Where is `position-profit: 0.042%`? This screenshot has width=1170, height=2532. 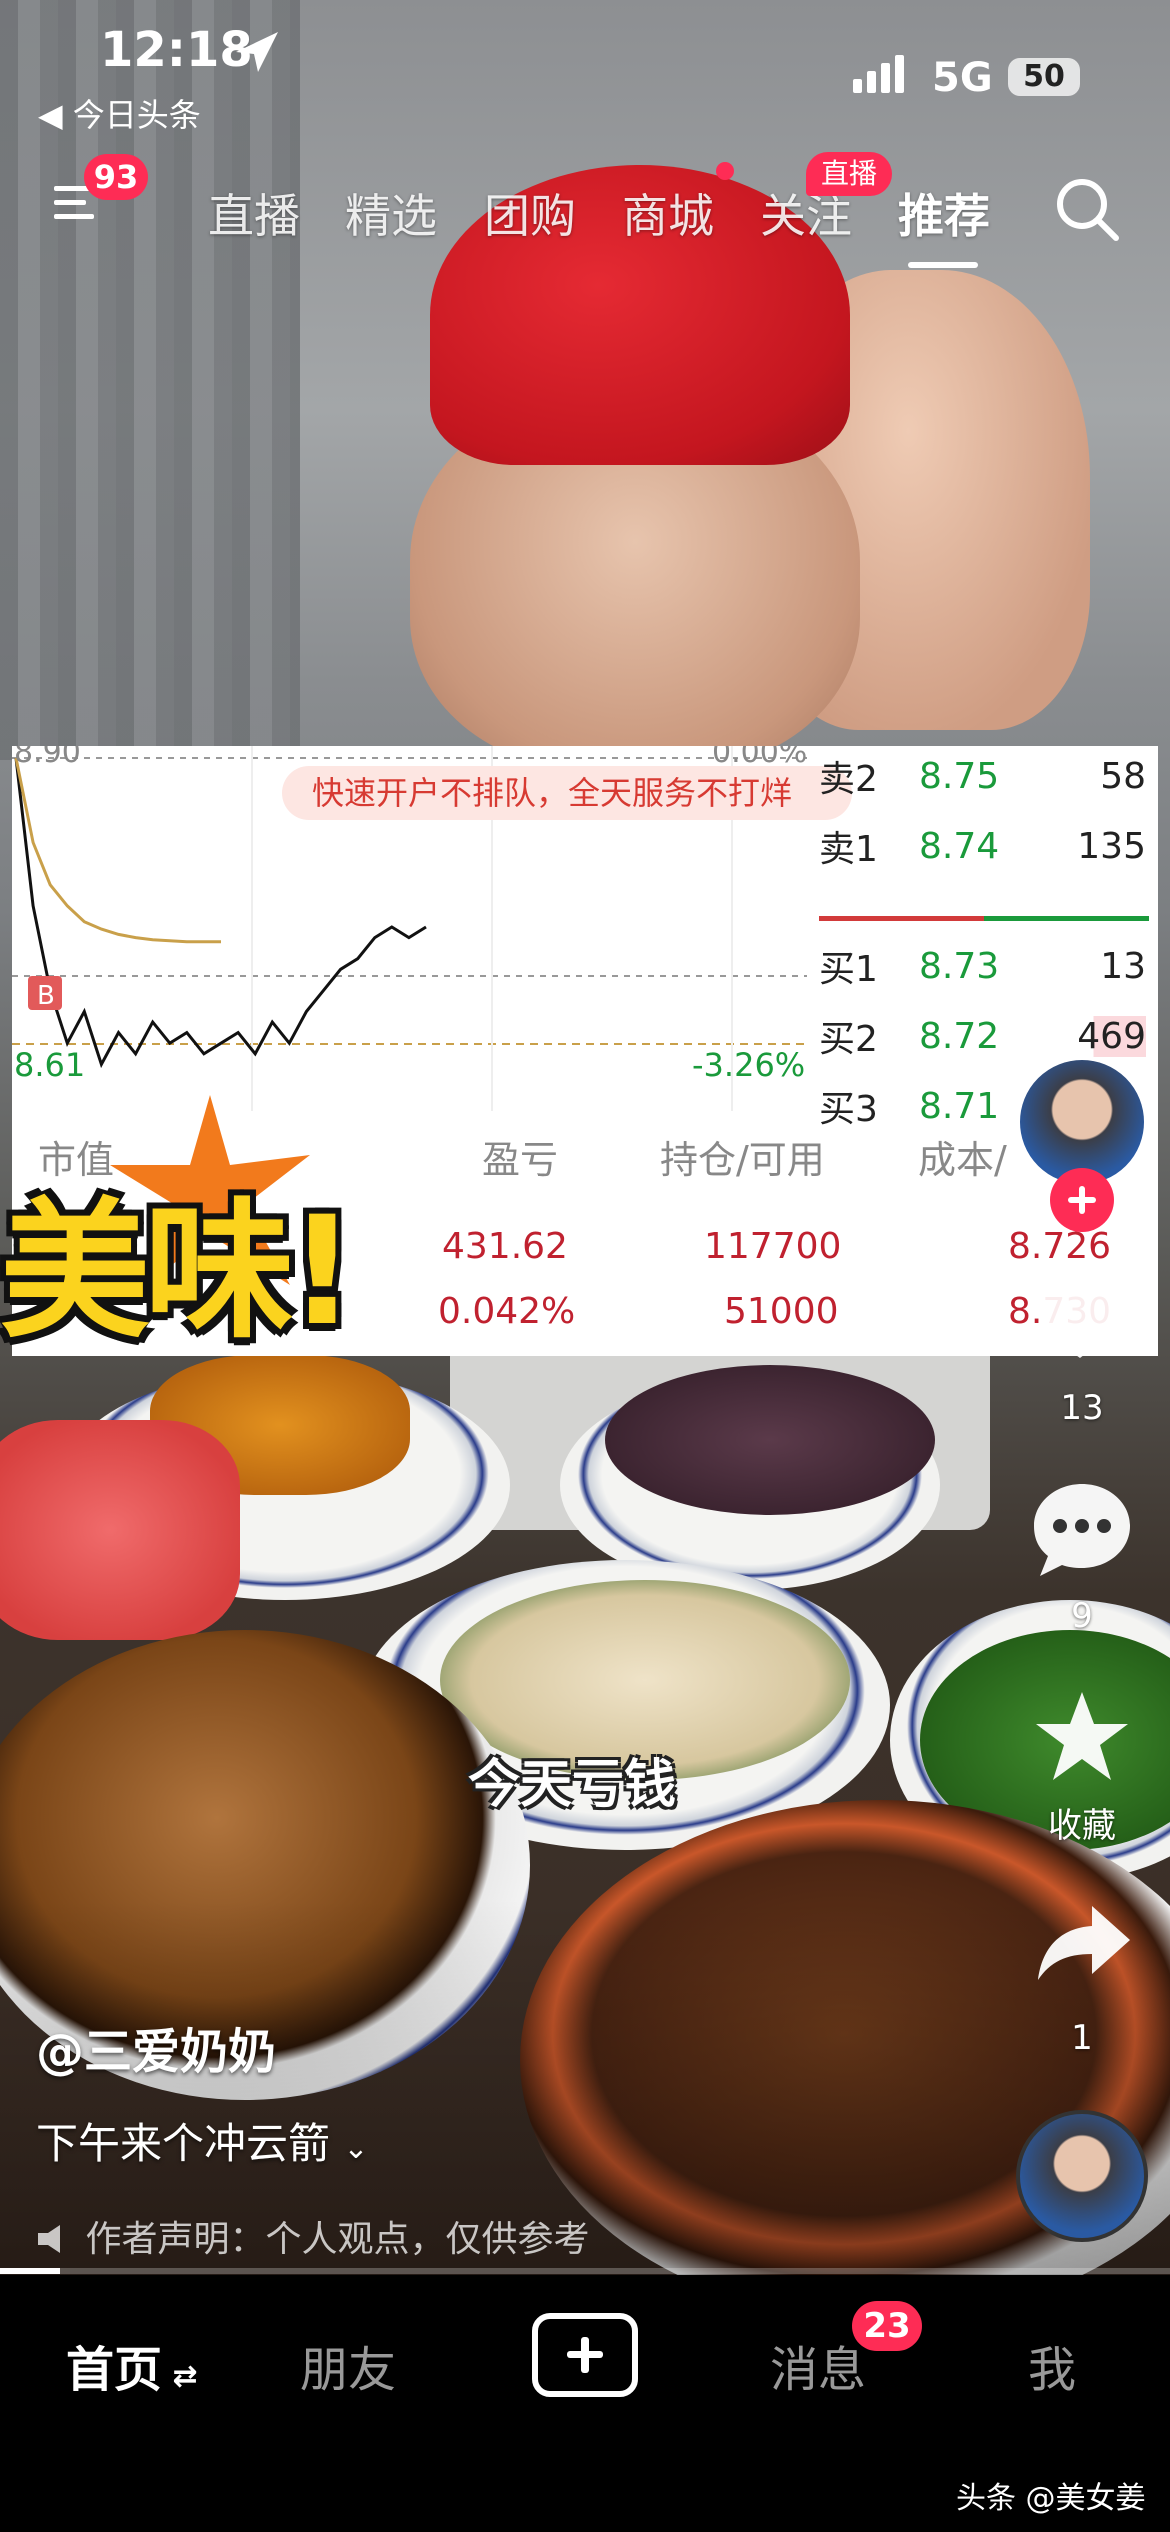
position-profit: 0.042% is located at coordinates (507, 1311).